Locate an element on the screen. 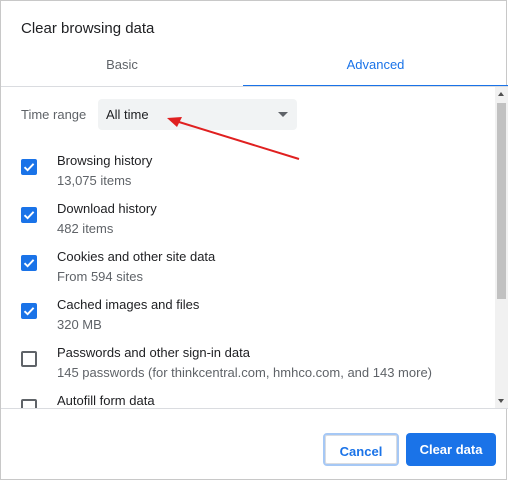 This screenshot has height=482, width=509. time-range-label: Time range is located at coordinates (54, 114).